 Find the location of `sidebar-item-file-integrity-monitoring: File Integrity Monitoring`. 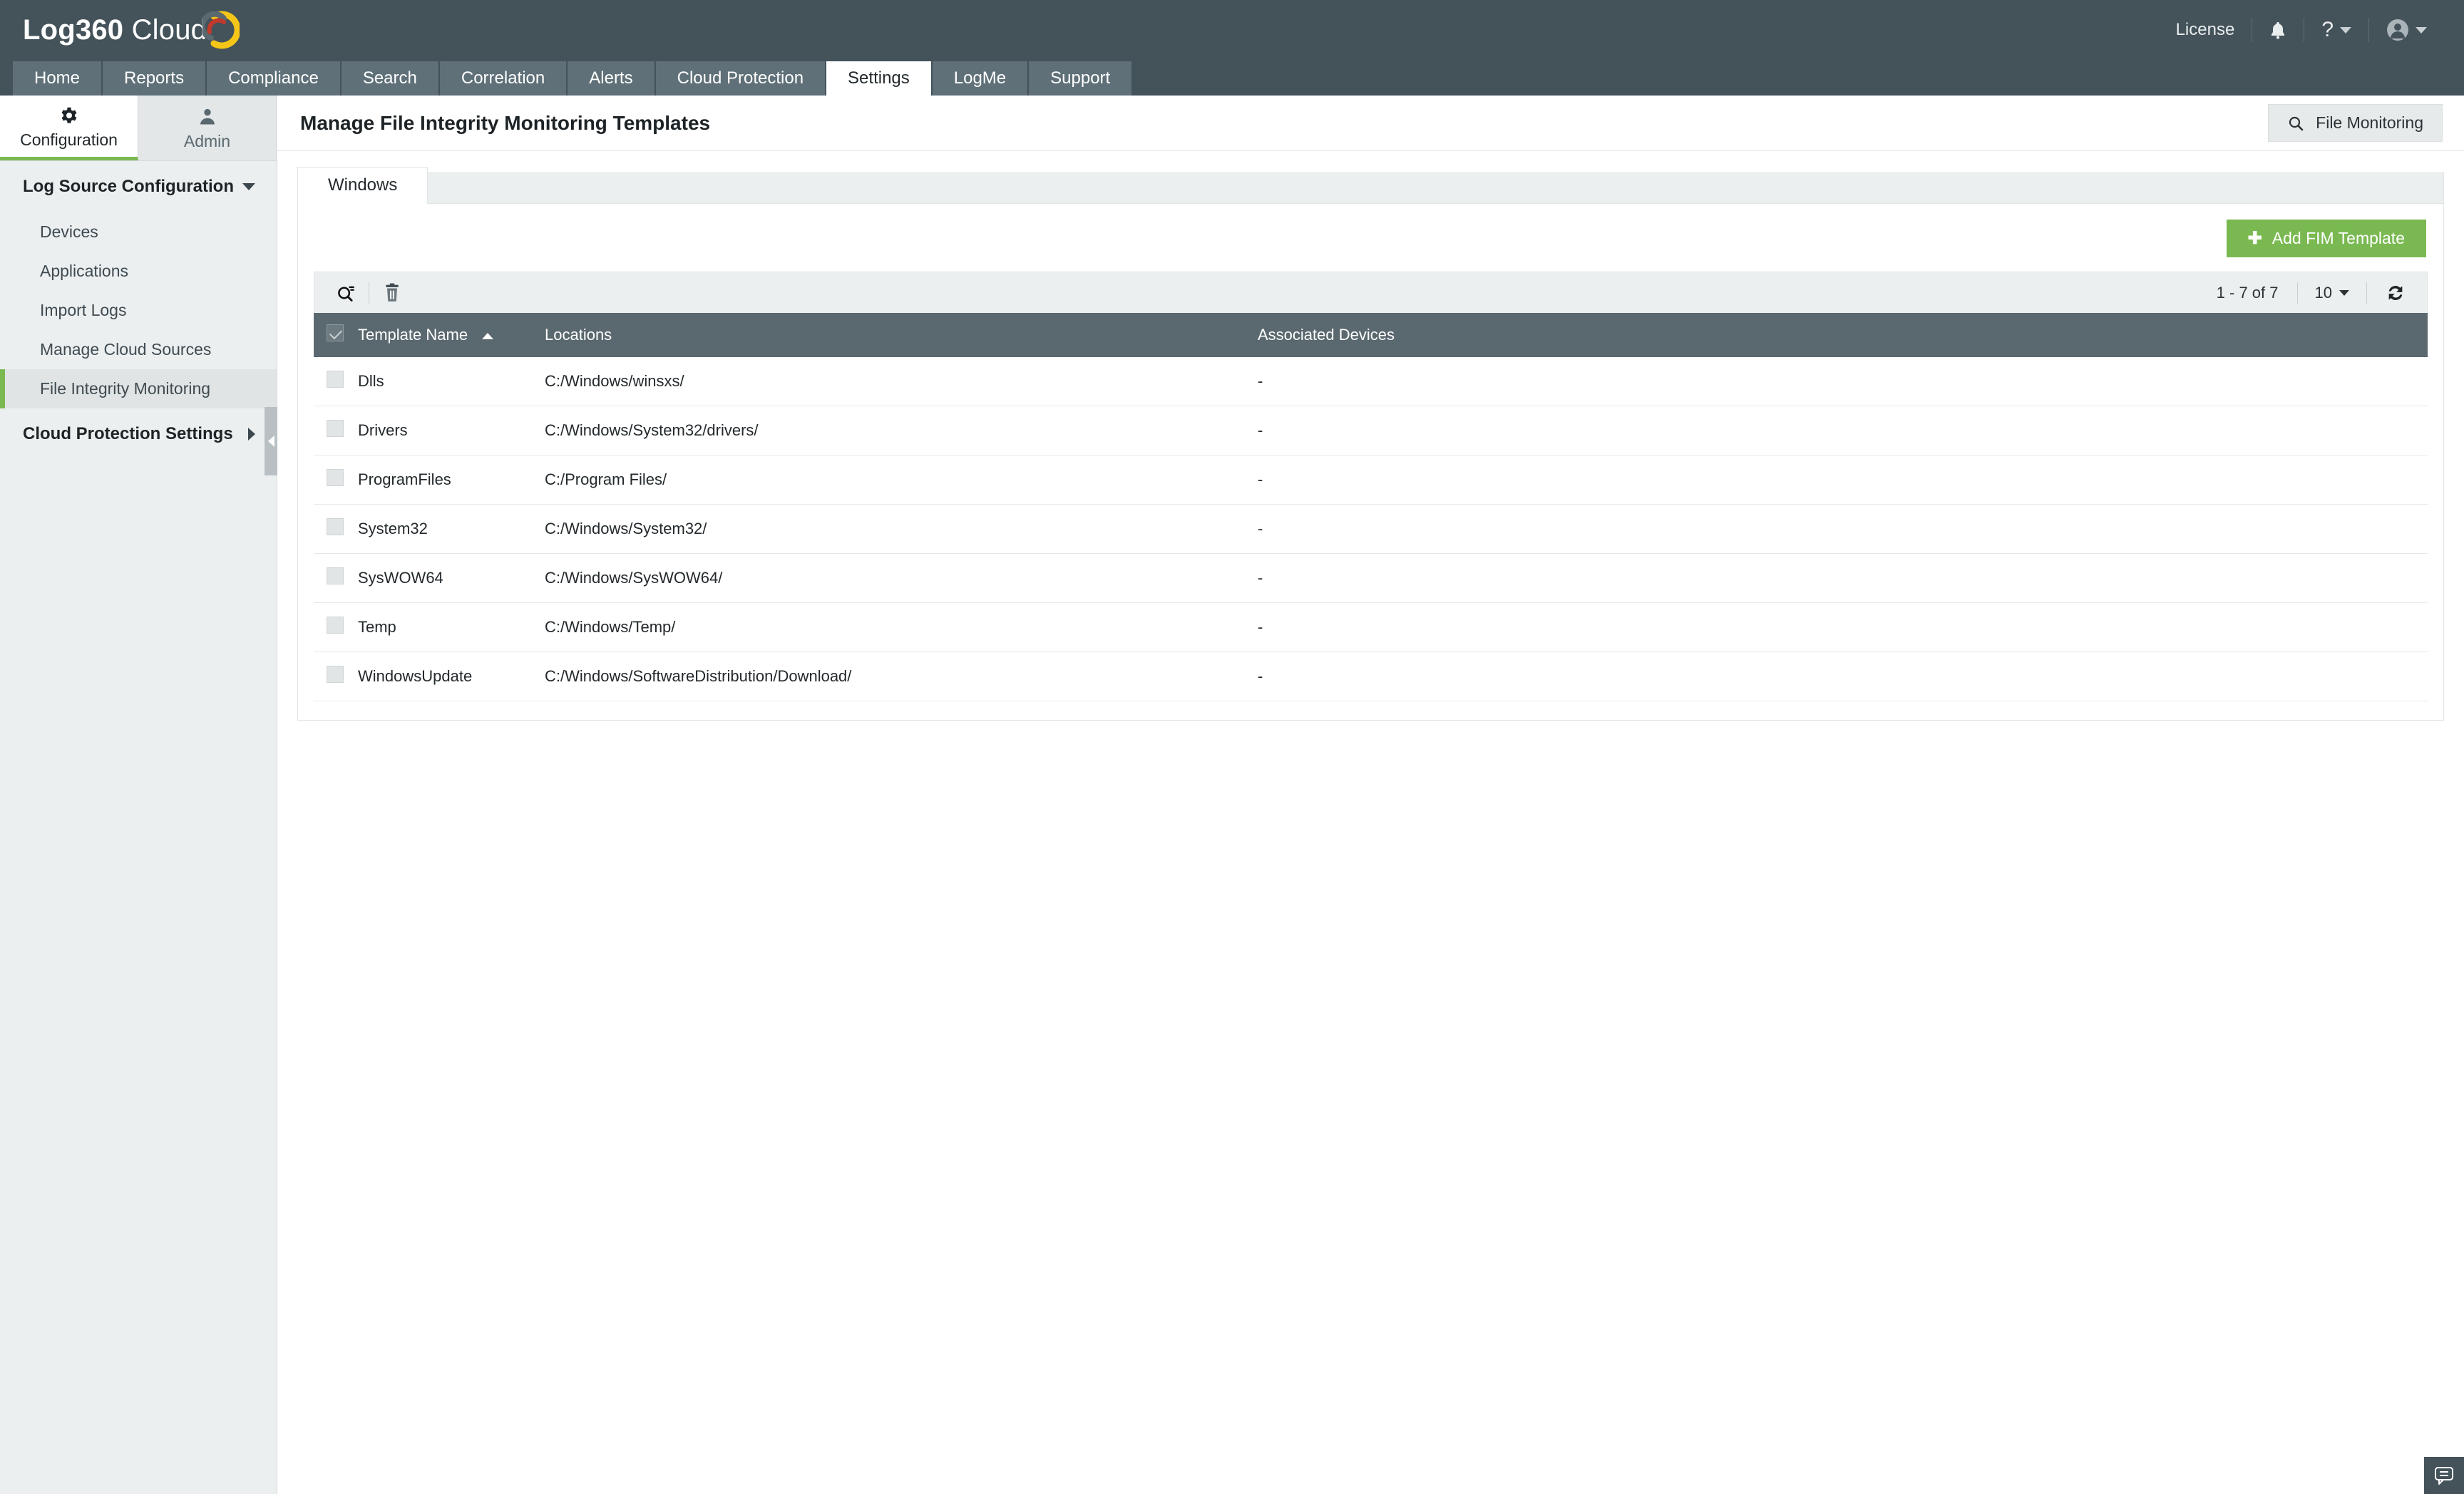

sidebar-item-file-integrity-monitoring: File Integrity Monitoring is located at coordinates (138, 388).